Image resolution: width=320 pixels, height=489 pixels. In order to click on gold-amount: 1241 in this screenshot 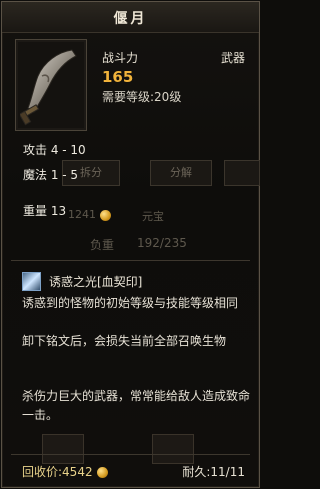, I will do `click(89, 214)`.